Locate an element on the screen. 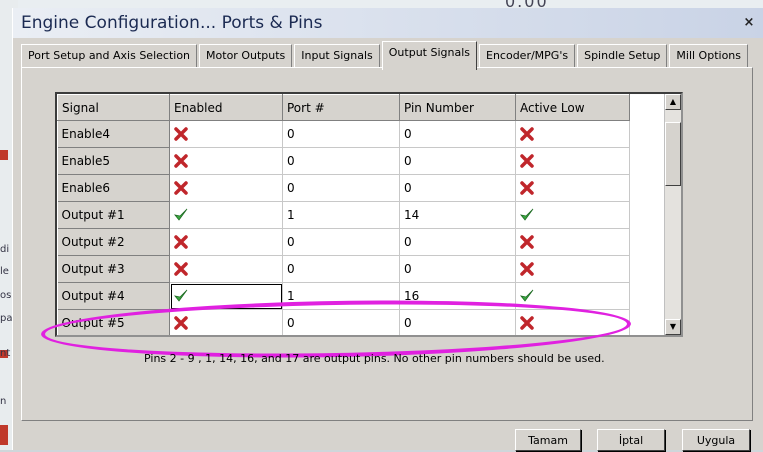 This screenshot has height=452, width=763. table-row: Output #3 0 0 is located at coordinates (343, 269).